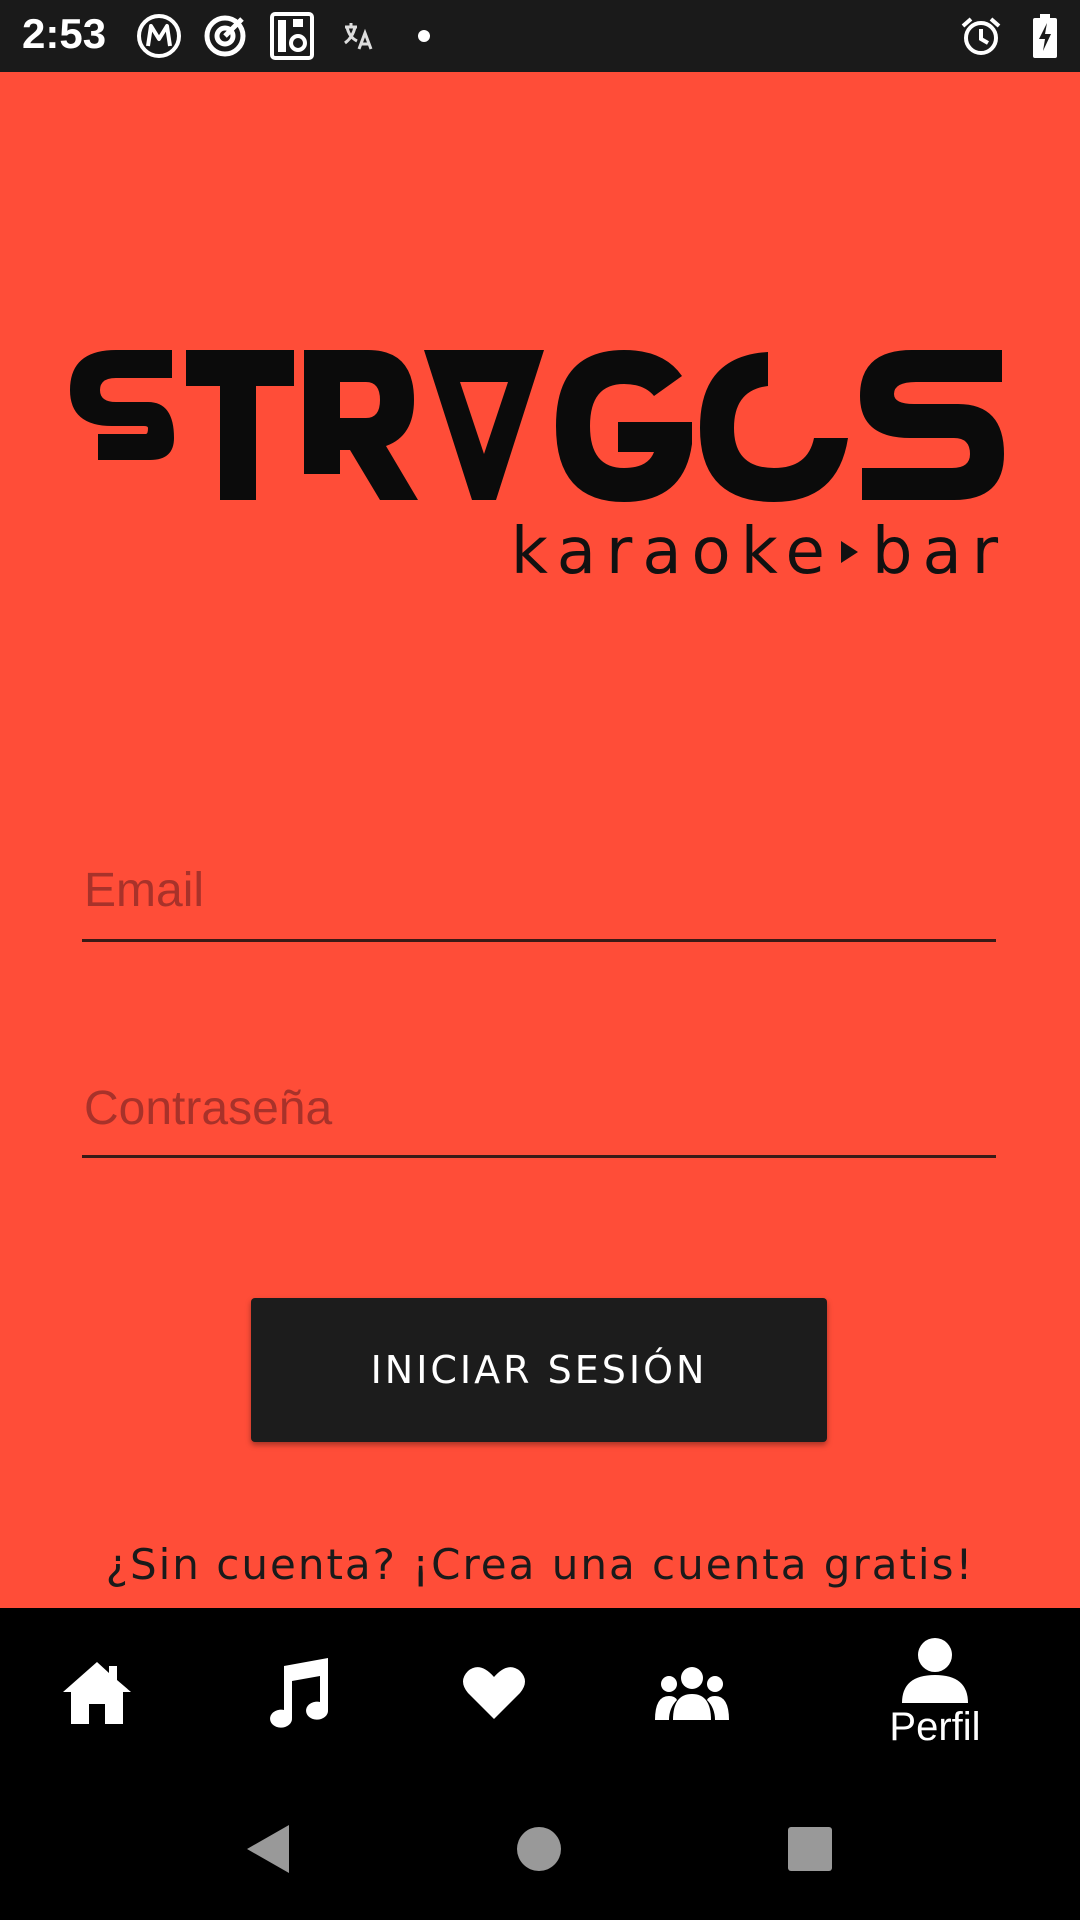 The width and height of the screenshot is (1080, 1920). What do you see at coordinates (935, 1670) in the screenshot?
I see `person-icon` at bounding box center [935, 1670].